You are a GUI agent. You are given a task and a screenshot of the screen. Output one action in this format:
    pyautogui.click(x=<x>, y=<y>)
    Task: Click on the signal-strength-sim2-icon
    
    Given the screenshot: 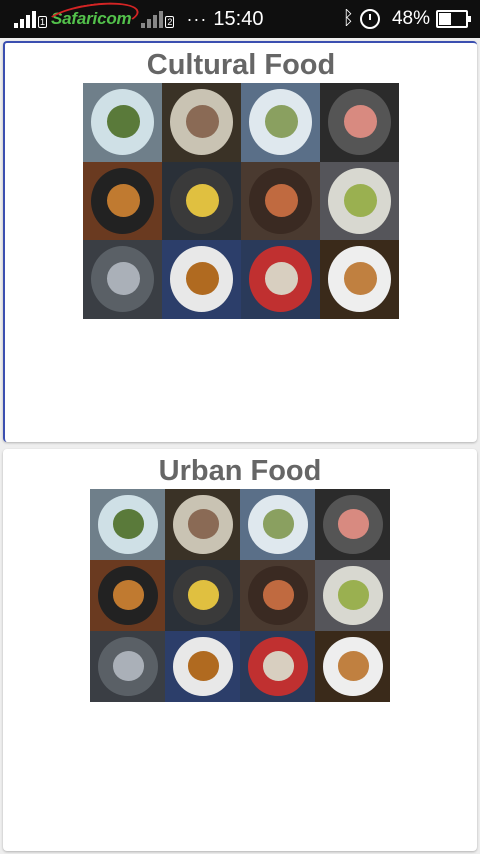 What is the action you would take?
    pyautogui.click(x=153, y=19)
    